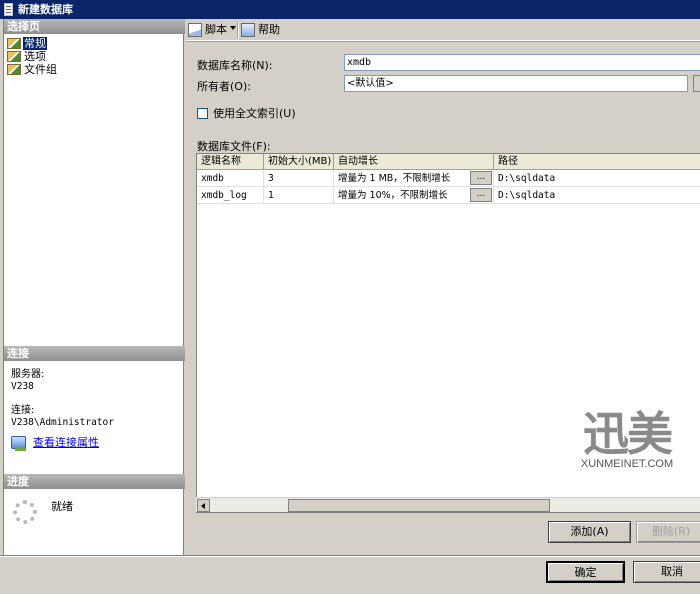 This screenshot has height=594, width=700. Describe the element at coordinates (233, 28) in the screenshot. I see `chevron-down-icon` at that location.